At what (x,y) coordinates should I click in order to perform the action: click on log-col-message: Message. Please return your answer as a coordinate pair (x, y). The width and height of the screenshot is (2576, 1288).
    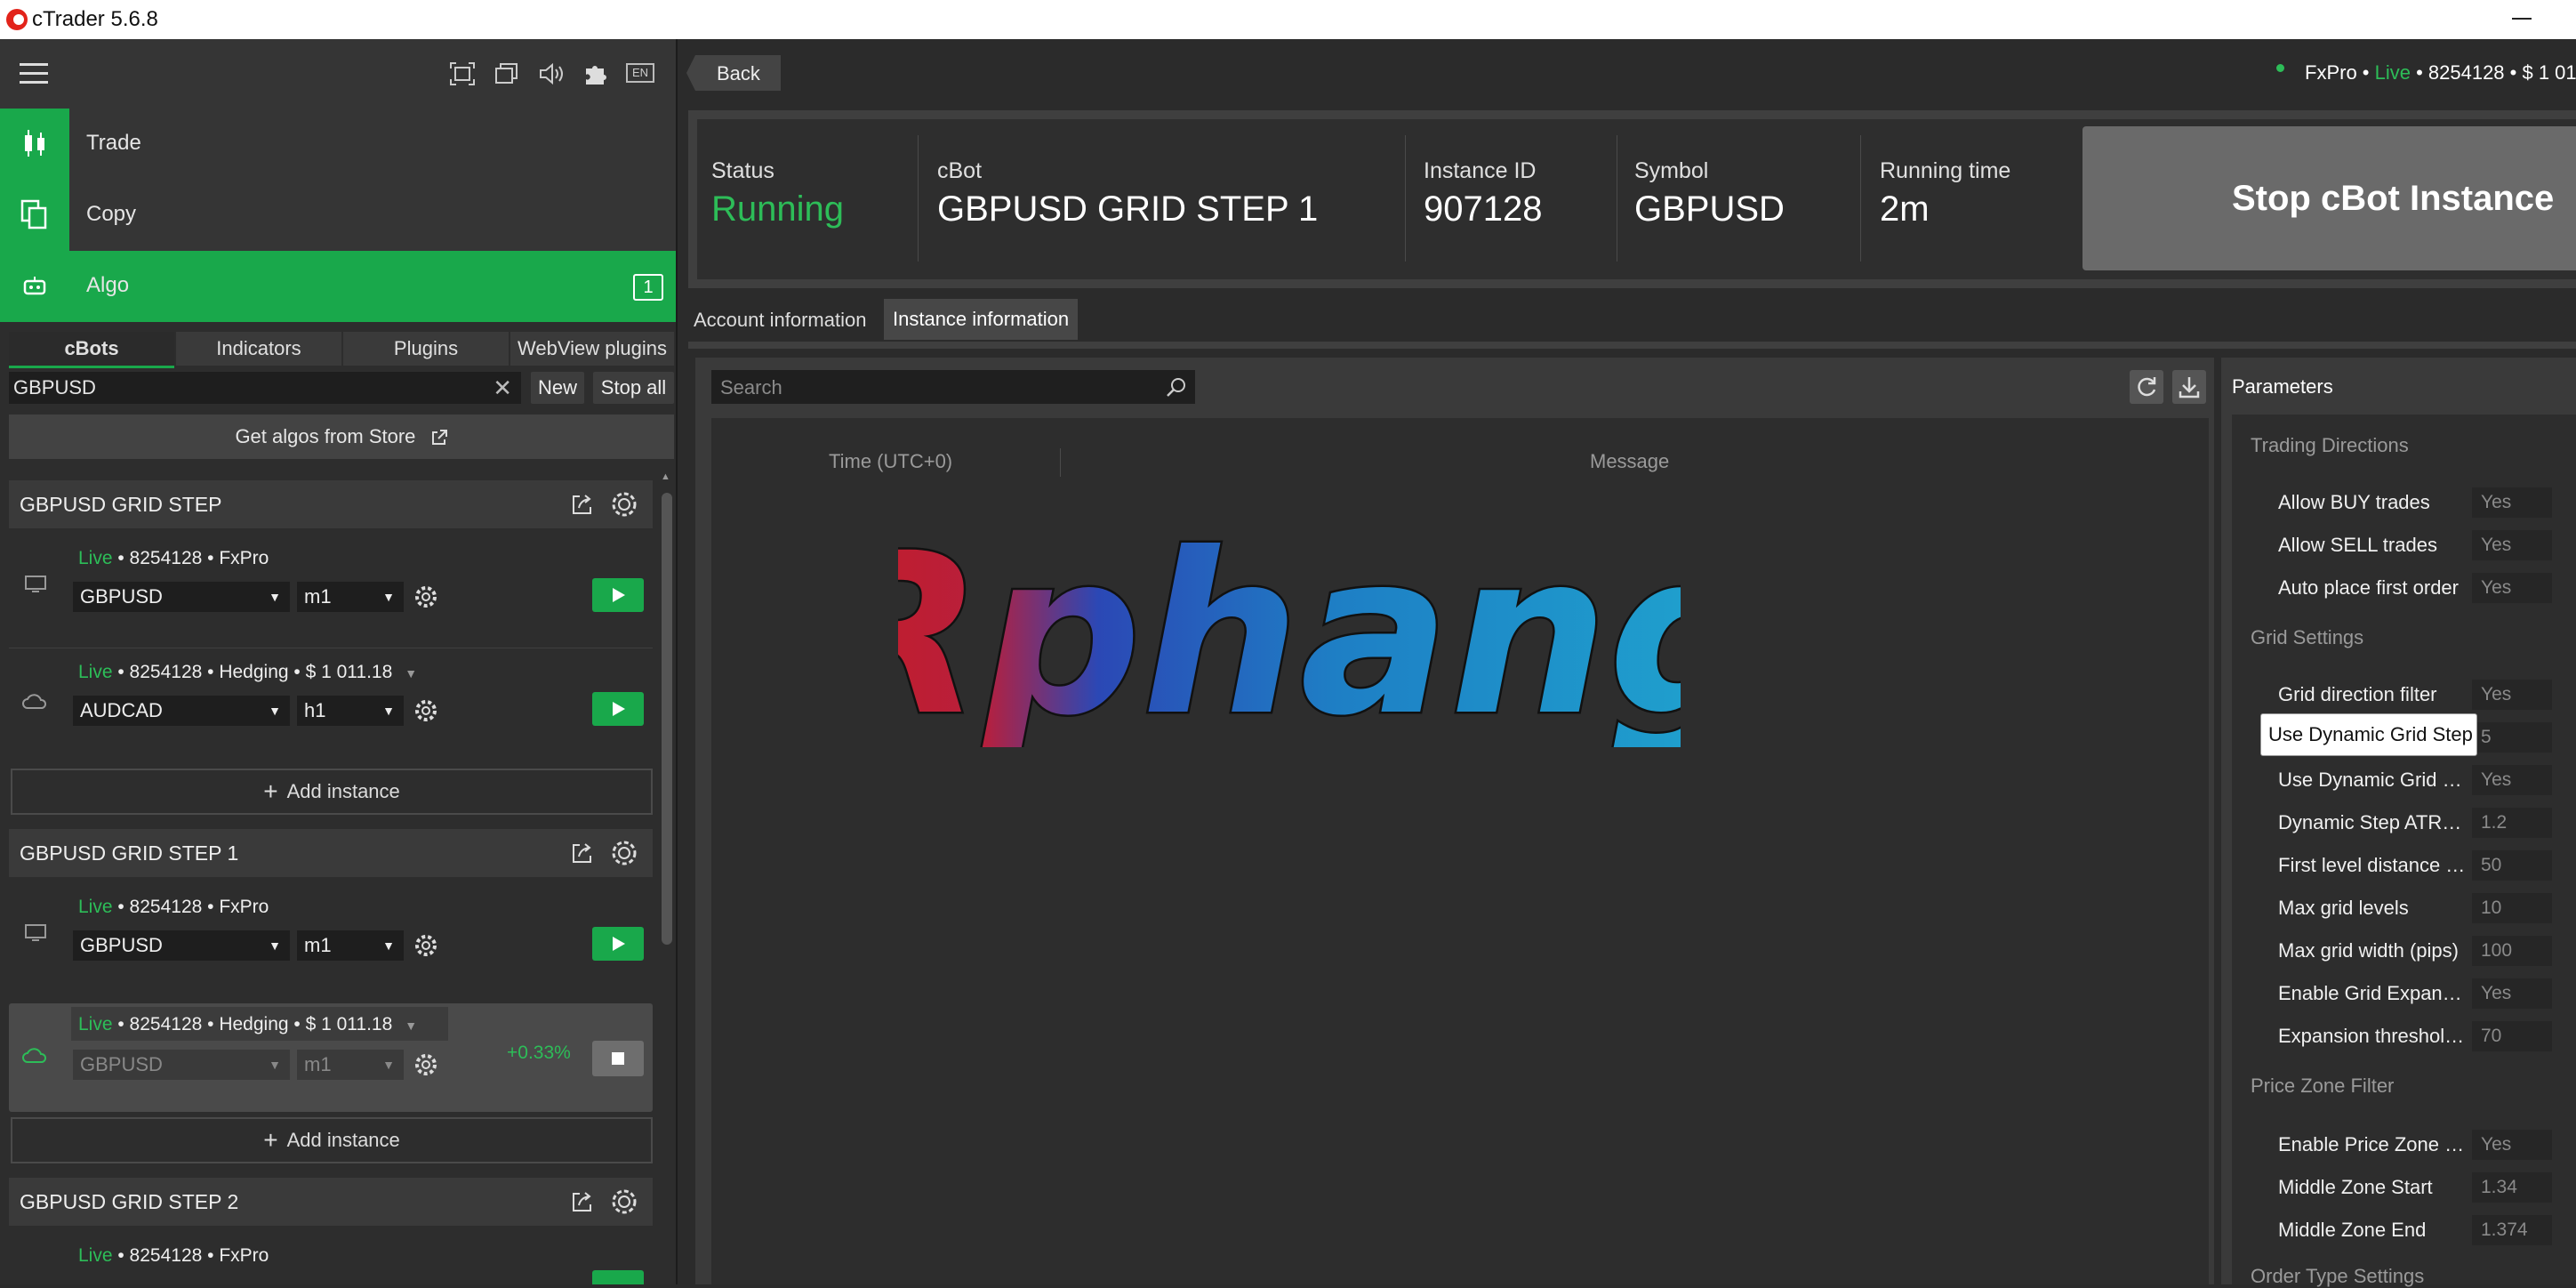
    Looking at the image, I should click on (1629, 461).